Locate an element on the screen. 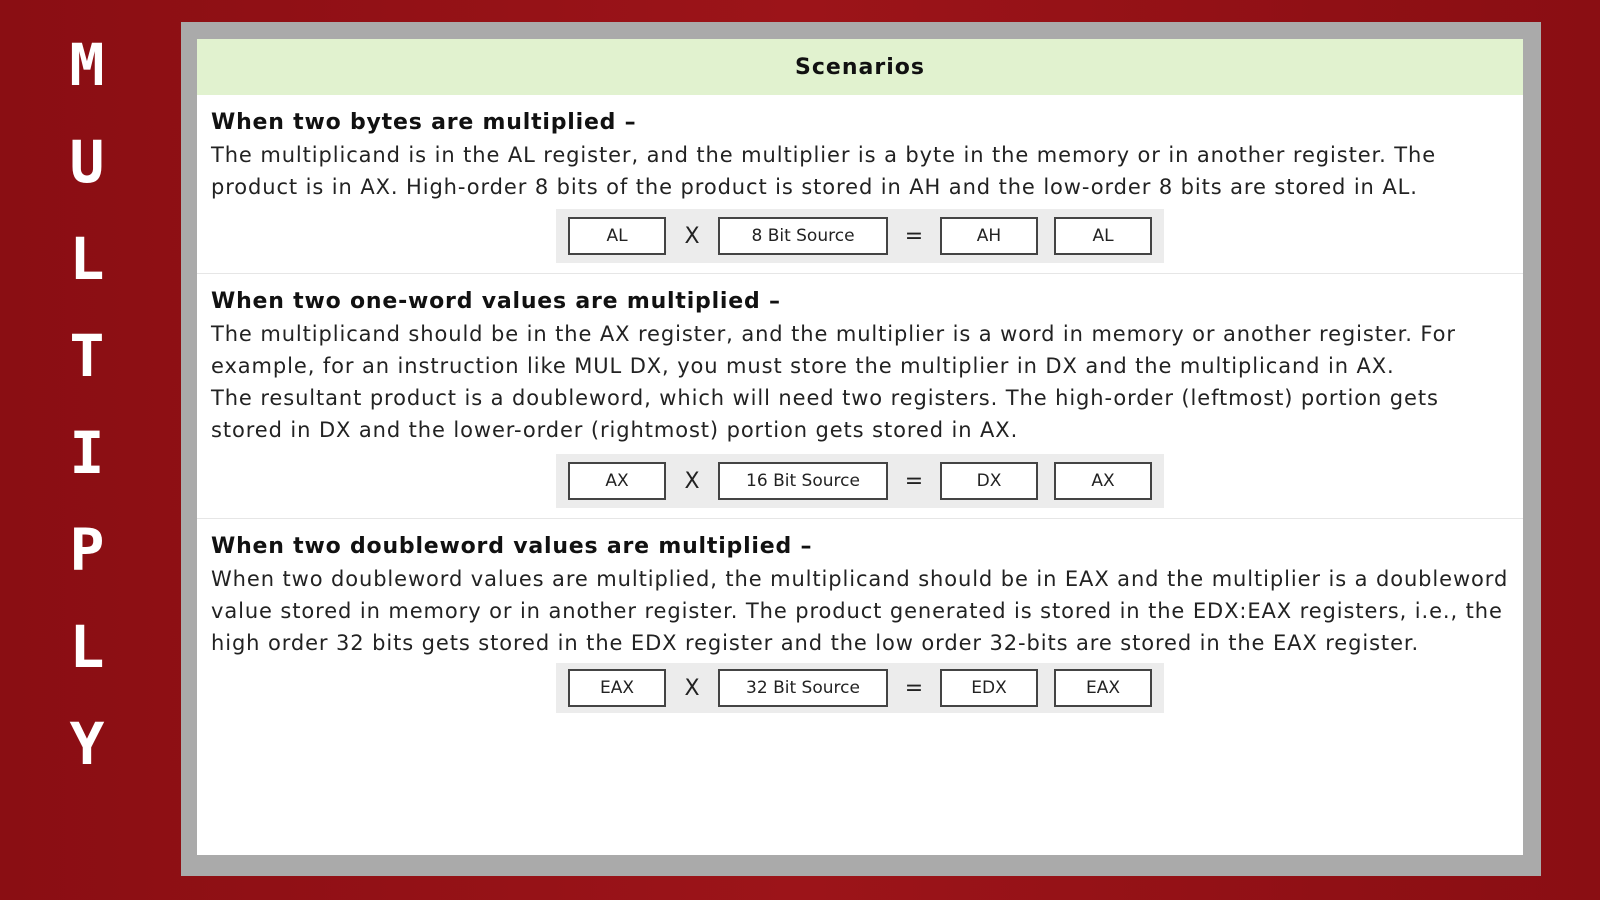 Image resolution: width=1600 pixels, height=900 pixels. register-box: AH is located at coordinates (989, 236).